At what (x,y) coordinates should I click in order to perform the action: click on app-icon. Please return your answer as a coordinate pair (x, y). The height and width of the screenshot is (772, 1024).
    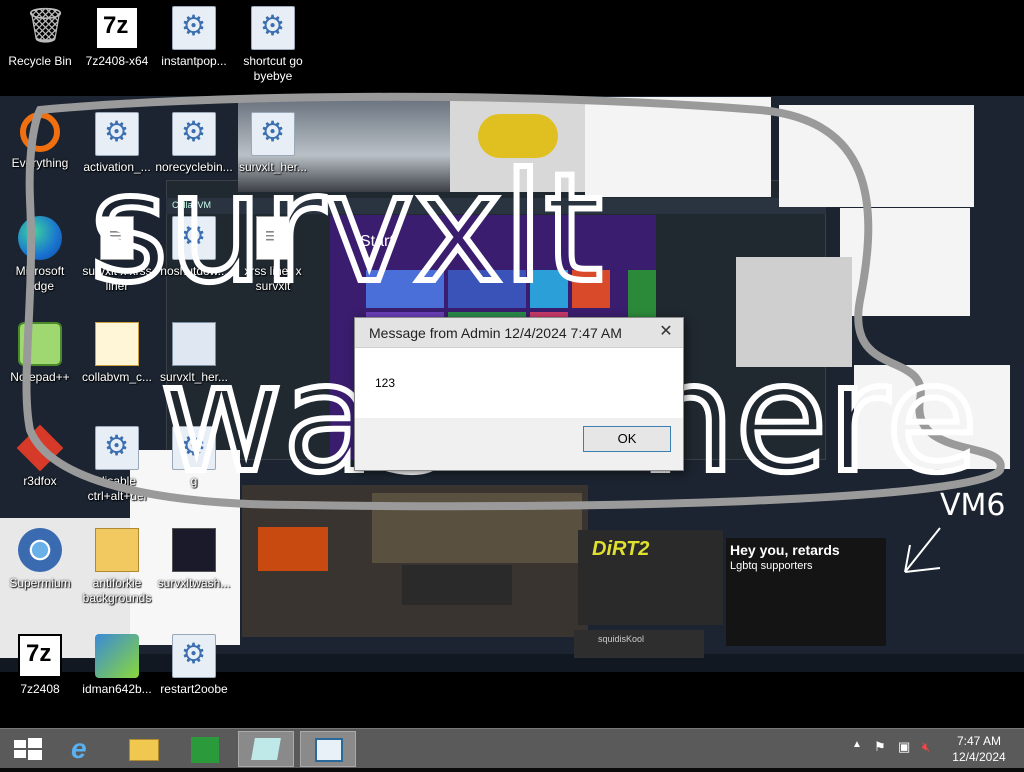
    Looking at the image, I should click on (266, 749).